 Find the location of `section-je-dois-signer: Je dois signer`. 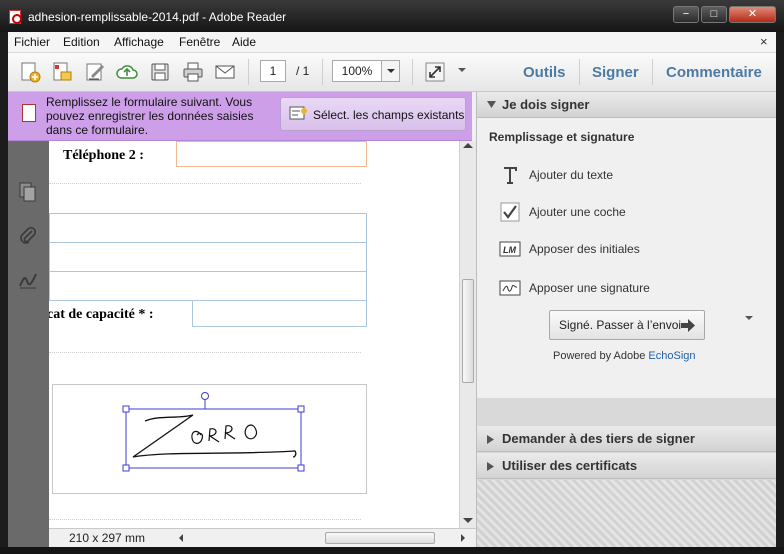

section-je-dois-signer: Je dois signer is located at coordinates (626, 105).